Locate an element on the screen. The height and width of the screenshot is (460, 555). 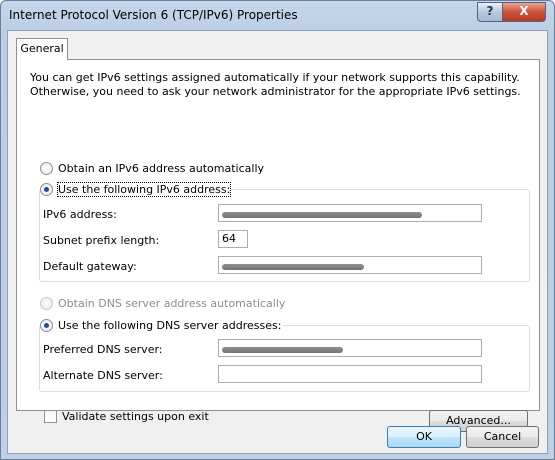
default-gateway-label: Default gateway: is located at coordinates (90, 266).